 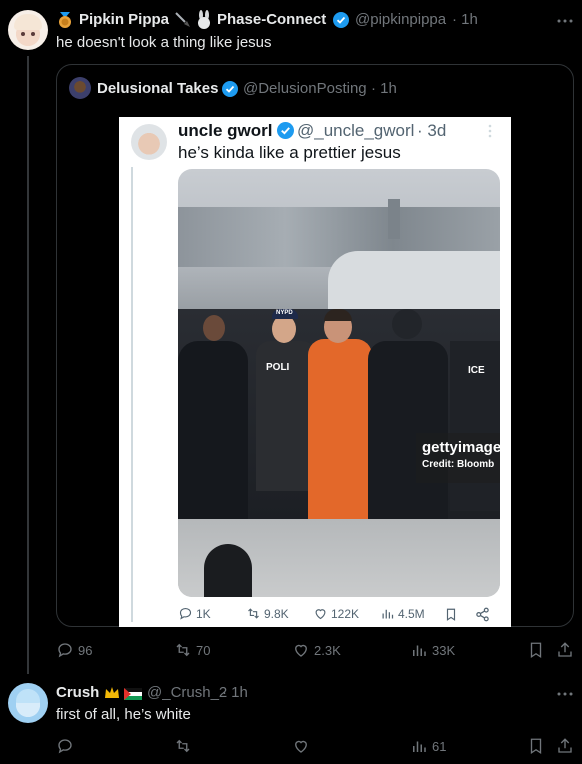 What do you see at coordinates (476, 370) in the screenshot?
I see `vest-ice-label: ICE` at bounding box center [476, 370].